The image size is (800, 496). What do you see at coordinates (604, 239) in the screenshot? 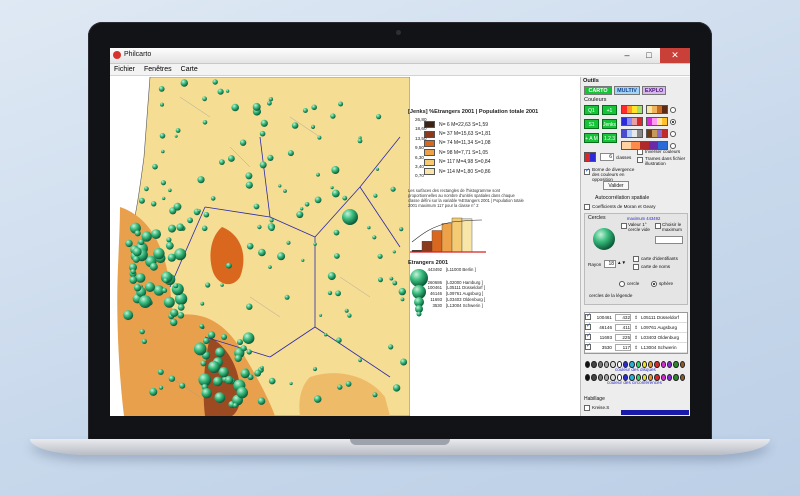
I see `sphere-preview` at bounding box center [604, 239].